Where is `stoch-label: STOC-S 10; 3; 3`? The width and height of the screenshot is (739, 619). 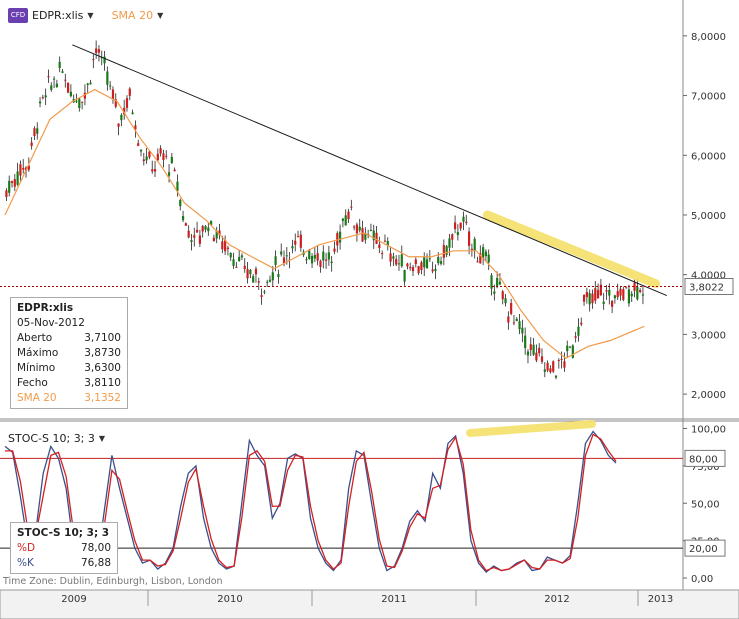 stoch-label: STOC-S 10; 3; 3 is located at coordinates (51, 438).